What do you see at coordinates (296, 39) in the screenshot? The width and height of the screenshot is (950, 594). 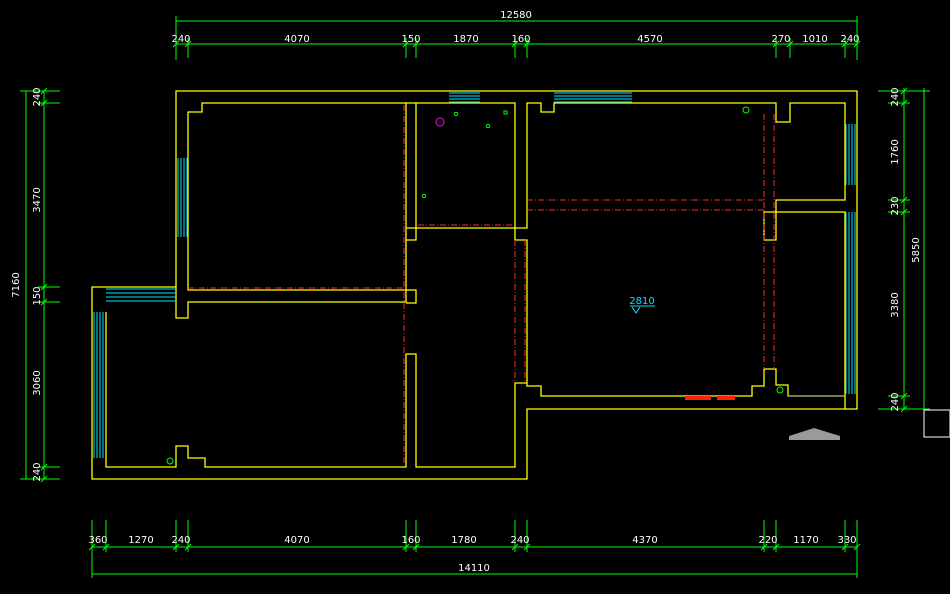 I see `dim-top-2: 4070` at bounding box center [296, 39].